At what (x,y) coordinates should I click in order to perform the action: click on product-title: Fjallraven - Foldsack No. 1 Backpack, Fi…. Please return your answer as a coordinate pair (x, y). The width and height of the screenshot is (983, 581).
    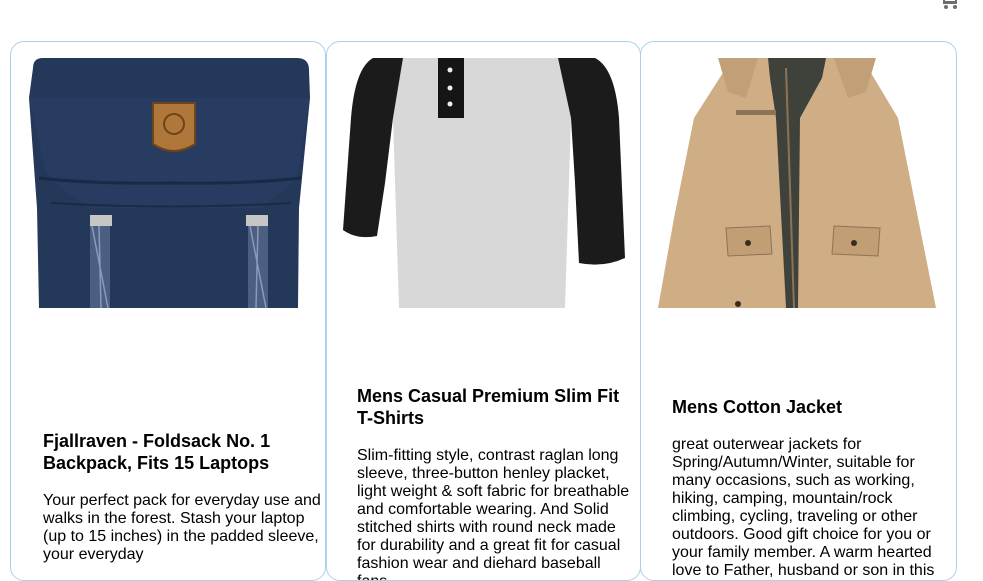
    Looking at the image, I should click on (183, 452).